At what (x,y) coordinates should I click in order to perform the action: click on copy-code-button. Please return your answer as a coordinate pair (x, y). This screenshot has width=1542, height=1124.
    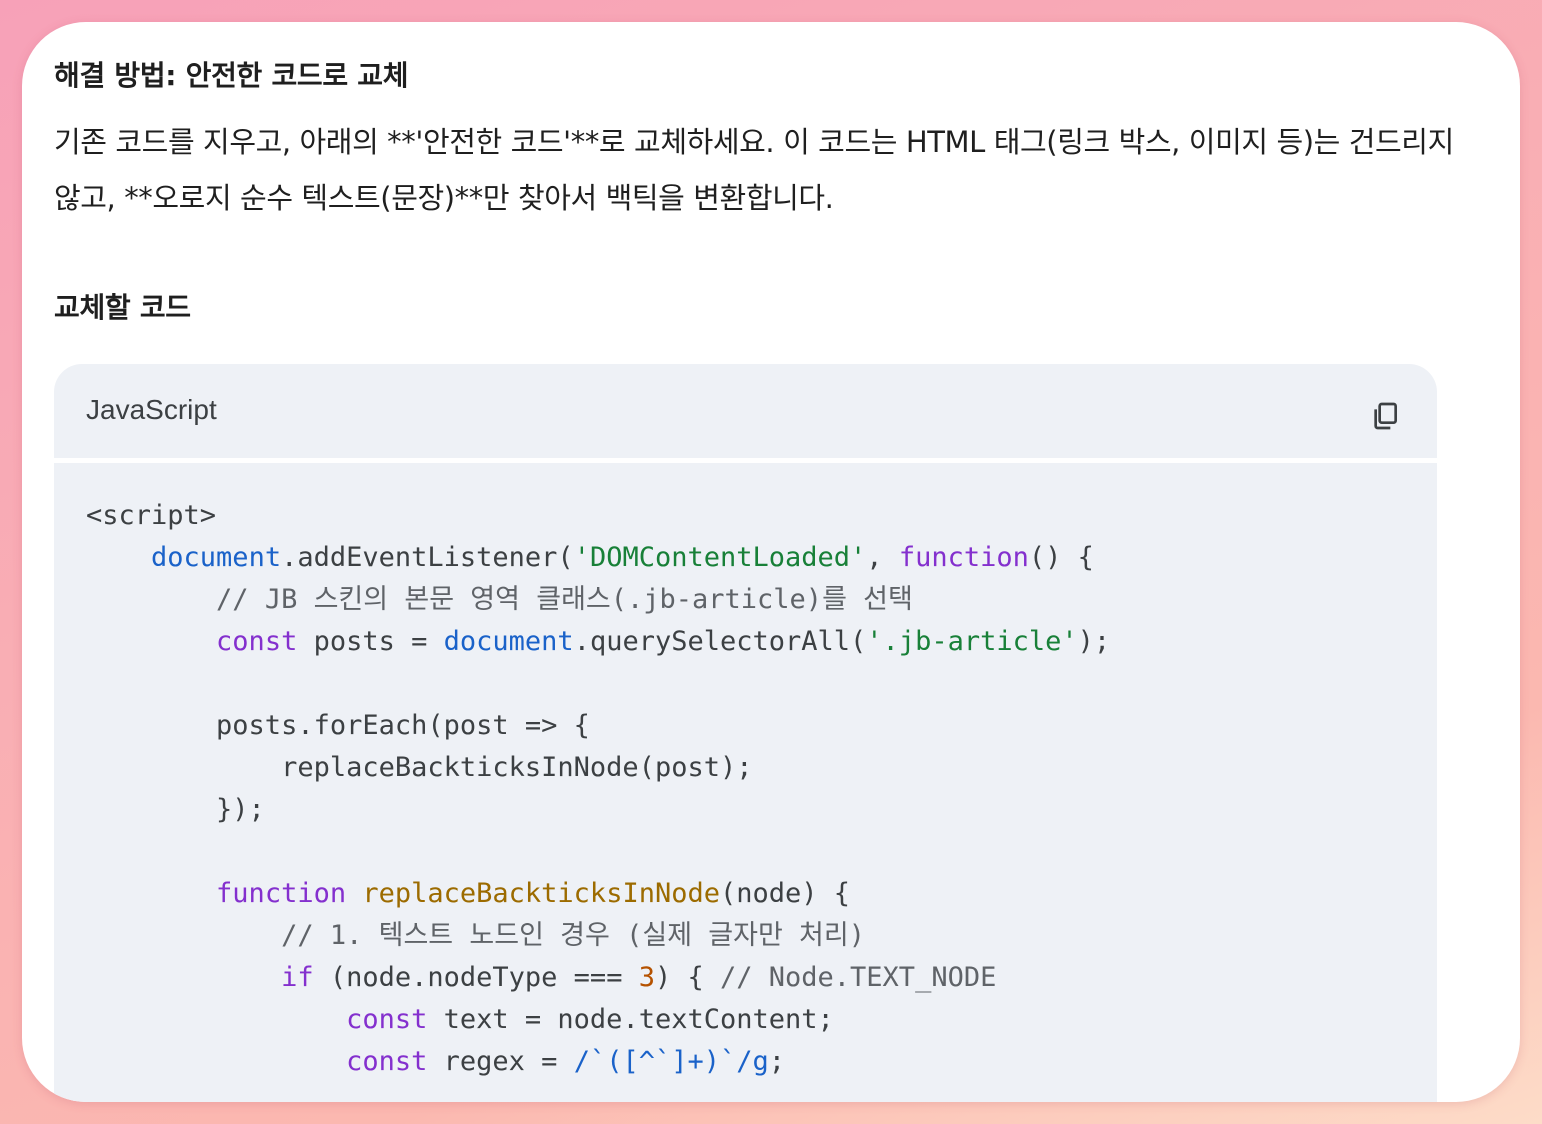
    Looking at the image, I should click on (1385, 416).